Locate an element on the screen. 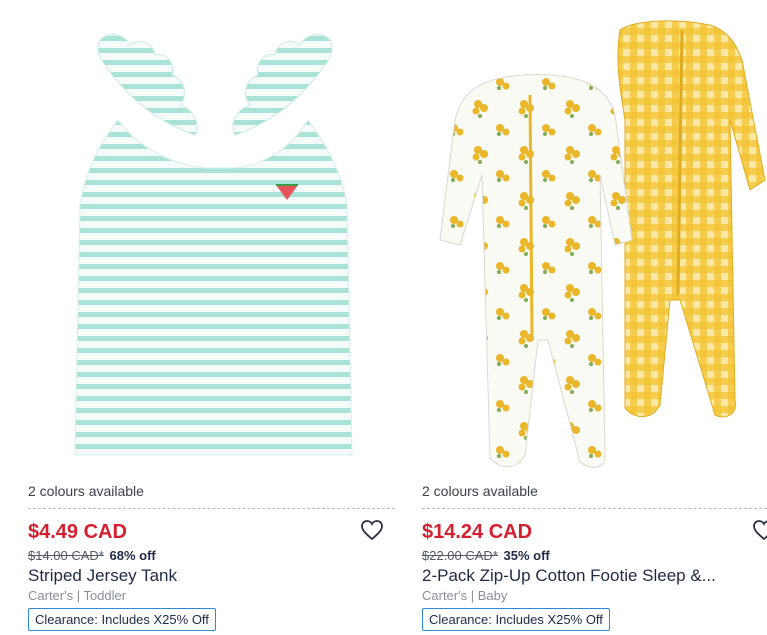 The height and width of the screenshot is (635, 767). original-price: $14.00 CAD* 68% off is located at coordinates (92, 555).